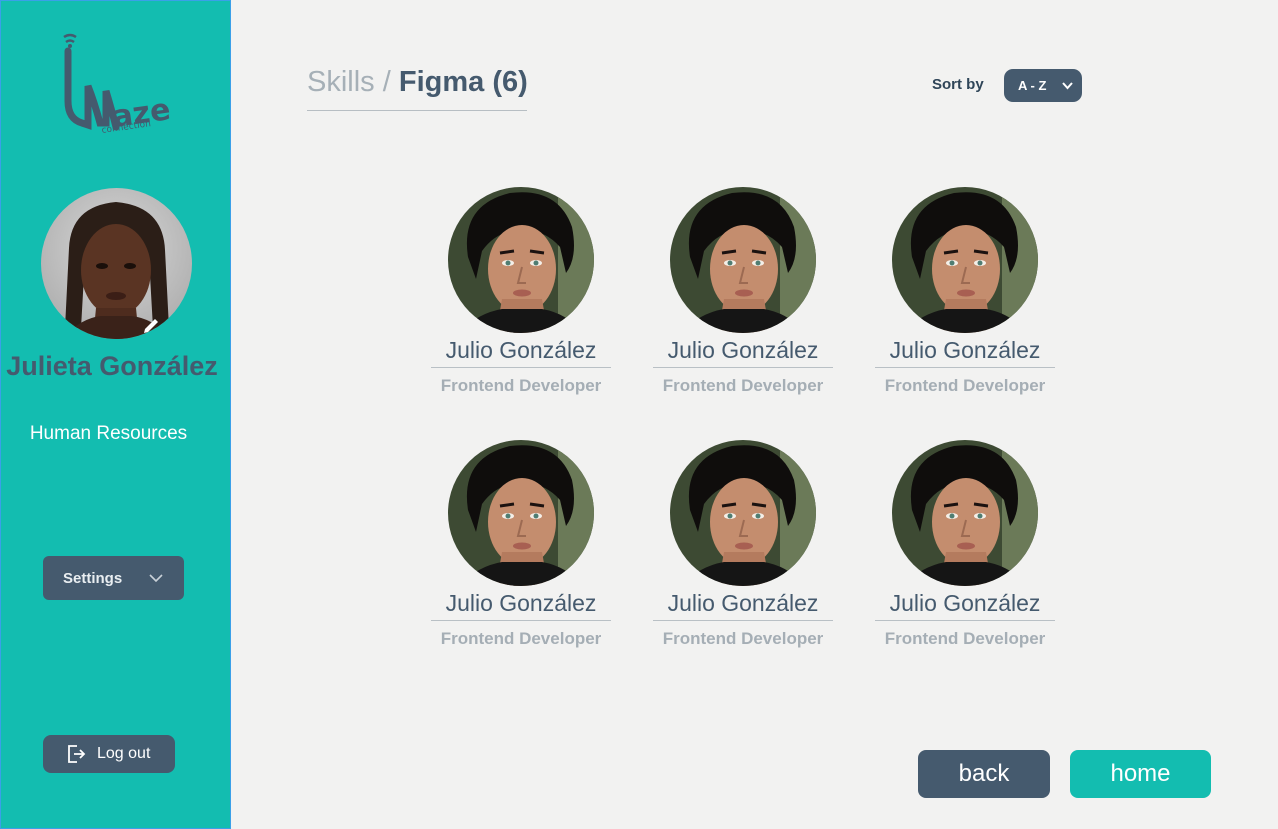 This screenshot has width=1278, height=829. I want to click on edit-pencil-icon, so click(151, 326).